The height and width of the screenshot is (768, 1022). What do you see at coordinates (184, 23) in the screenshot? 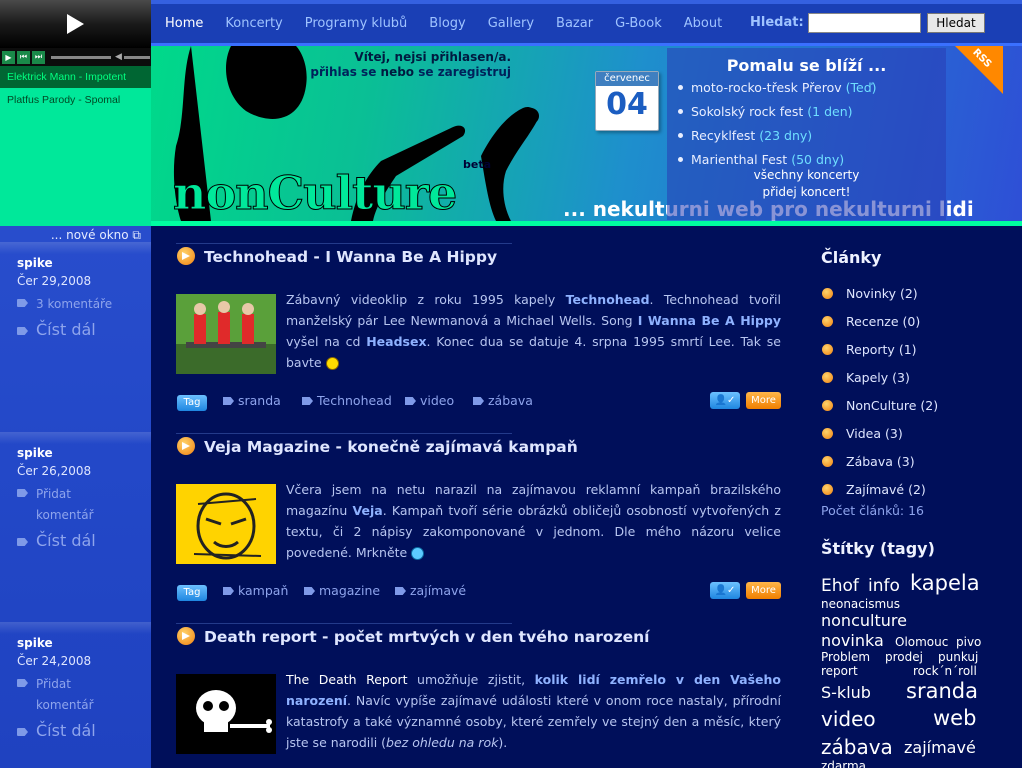
I see `nav-home: Home` at bounding box center [184, 23].